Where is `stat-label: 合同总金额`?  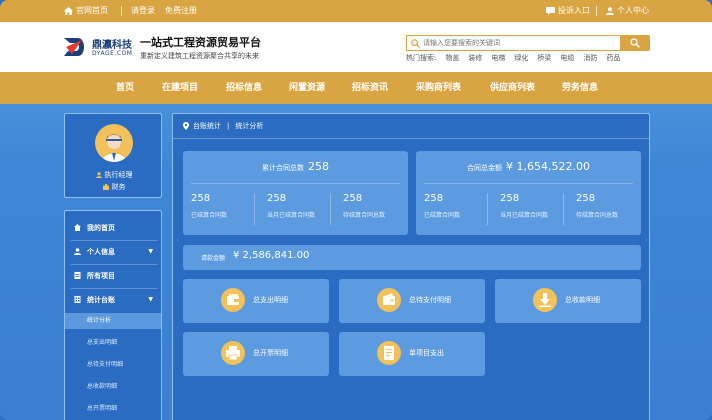 stat-label: 合同总金额 is located at coordinates (484, 168).